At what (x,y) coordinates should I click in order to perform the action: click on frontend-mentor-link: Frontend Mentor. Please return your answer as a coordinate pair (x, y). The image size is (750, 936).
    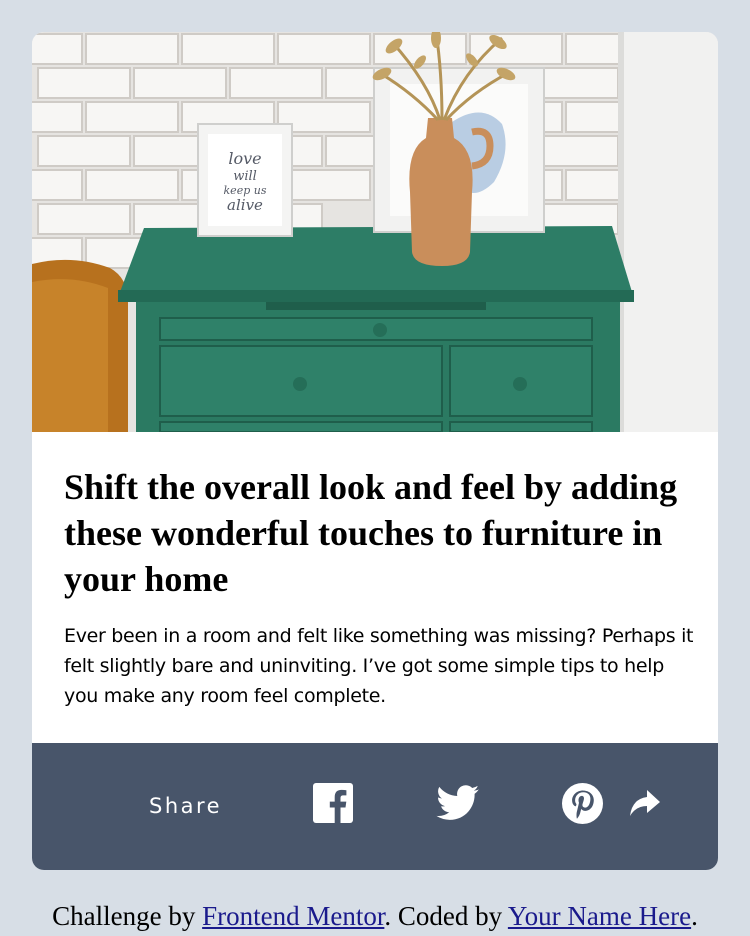
    Looking at the image, I should click on (293, 916).